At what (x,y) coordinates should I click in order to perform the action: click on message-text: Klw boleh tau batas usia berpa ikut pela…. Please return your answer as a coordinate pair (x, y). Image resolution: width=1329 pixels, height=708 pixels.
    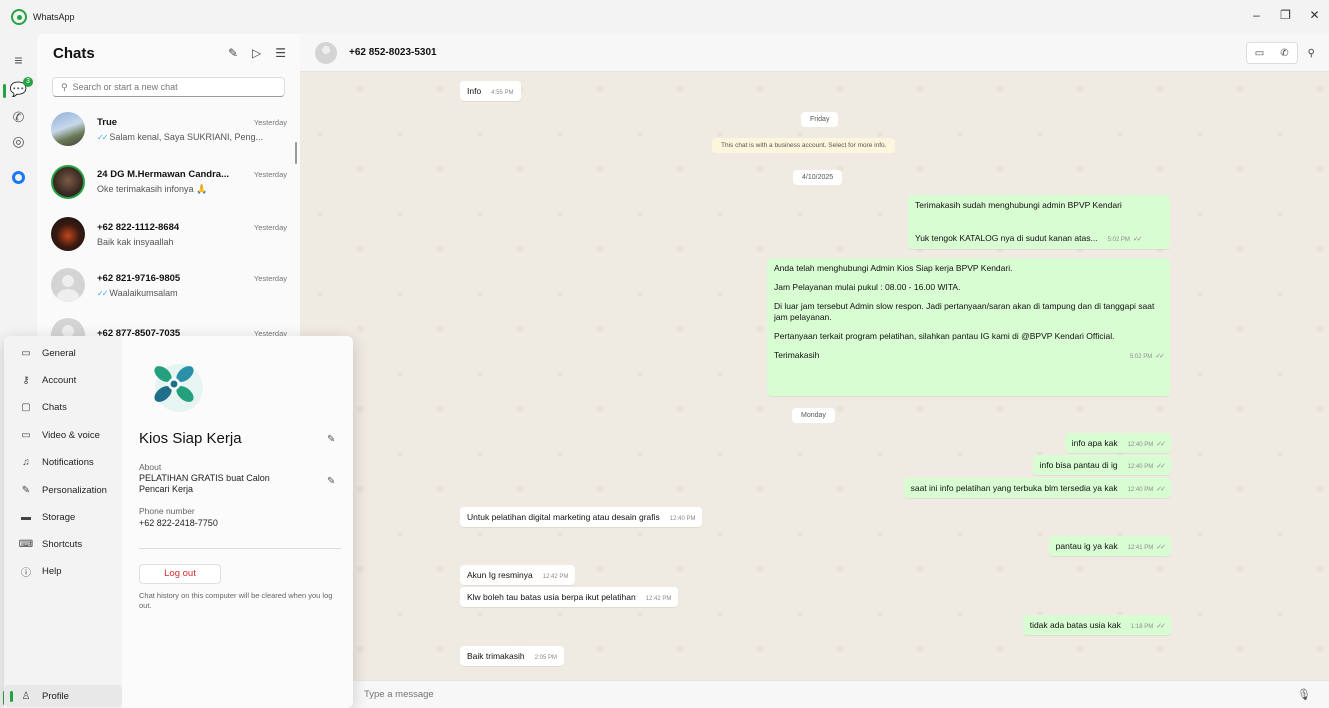
    Looking at the image, I should click on (551, 597).